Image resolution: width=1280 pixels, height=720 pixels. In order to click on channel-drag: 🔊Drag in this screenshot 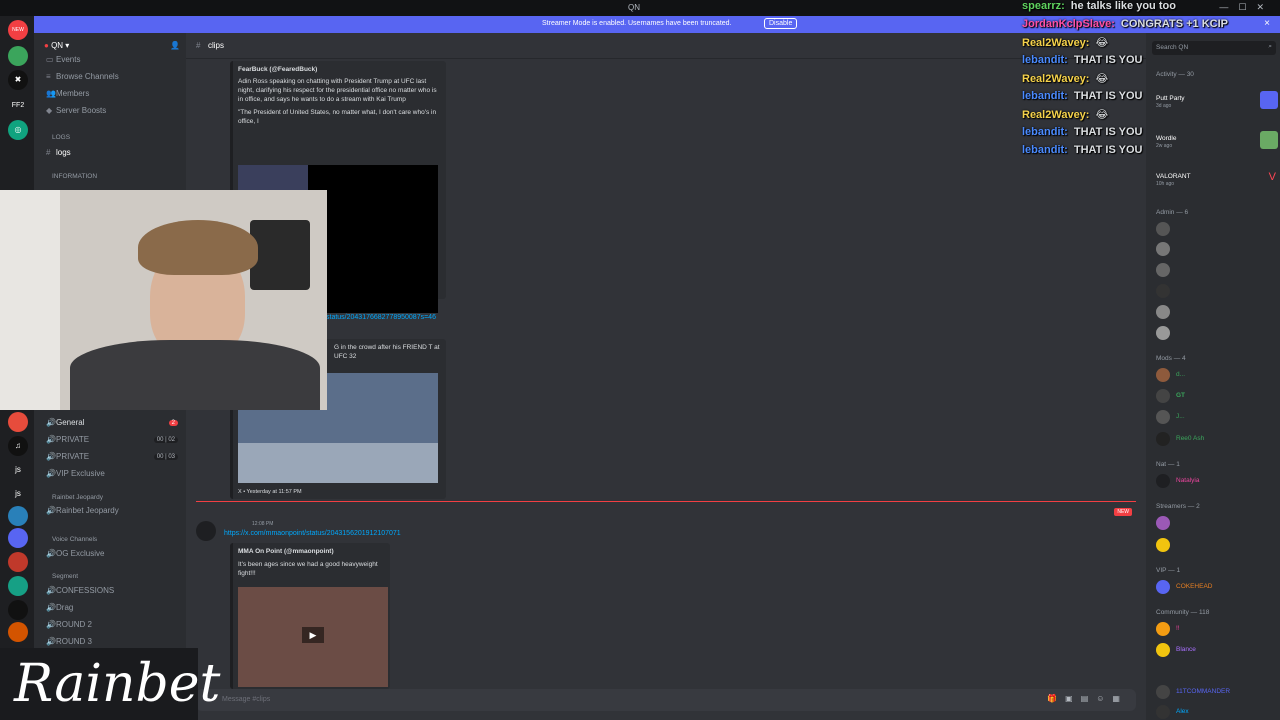, I will do `click(59, 607)`.